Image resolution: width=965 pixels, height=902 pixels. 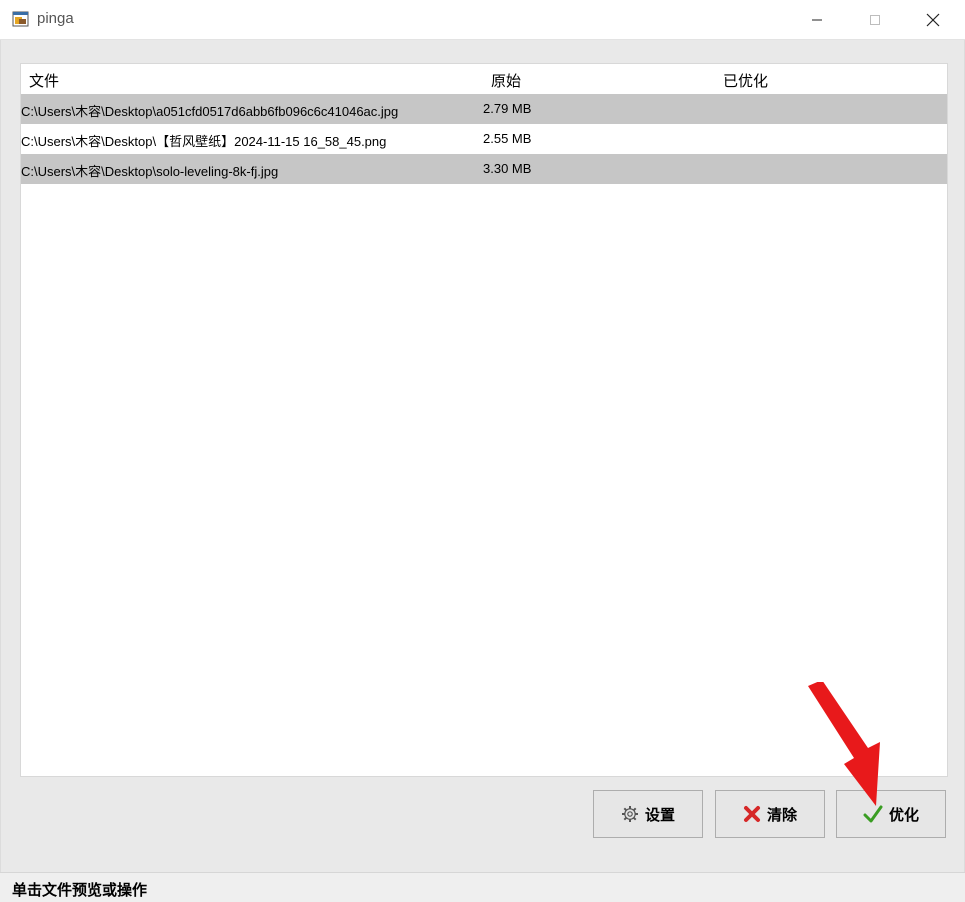 What do you see at coordinates (659, 815) in the screenshot?
I see `settings-label: 设置` at bounding box center [659, 815].